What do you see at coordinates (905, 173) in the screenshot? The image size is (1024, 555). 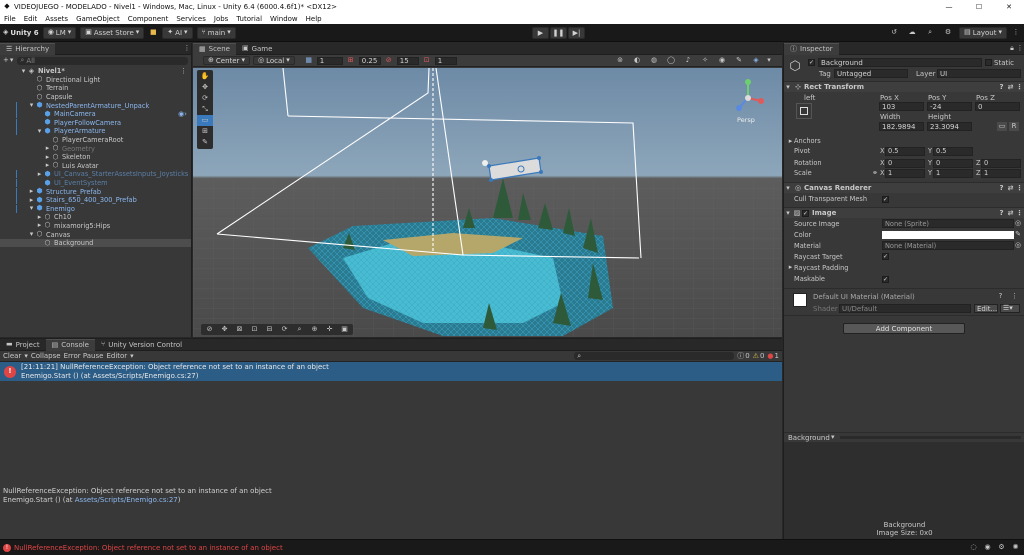 I see `scale-x-field: 1` at bounding box center [905, 173].